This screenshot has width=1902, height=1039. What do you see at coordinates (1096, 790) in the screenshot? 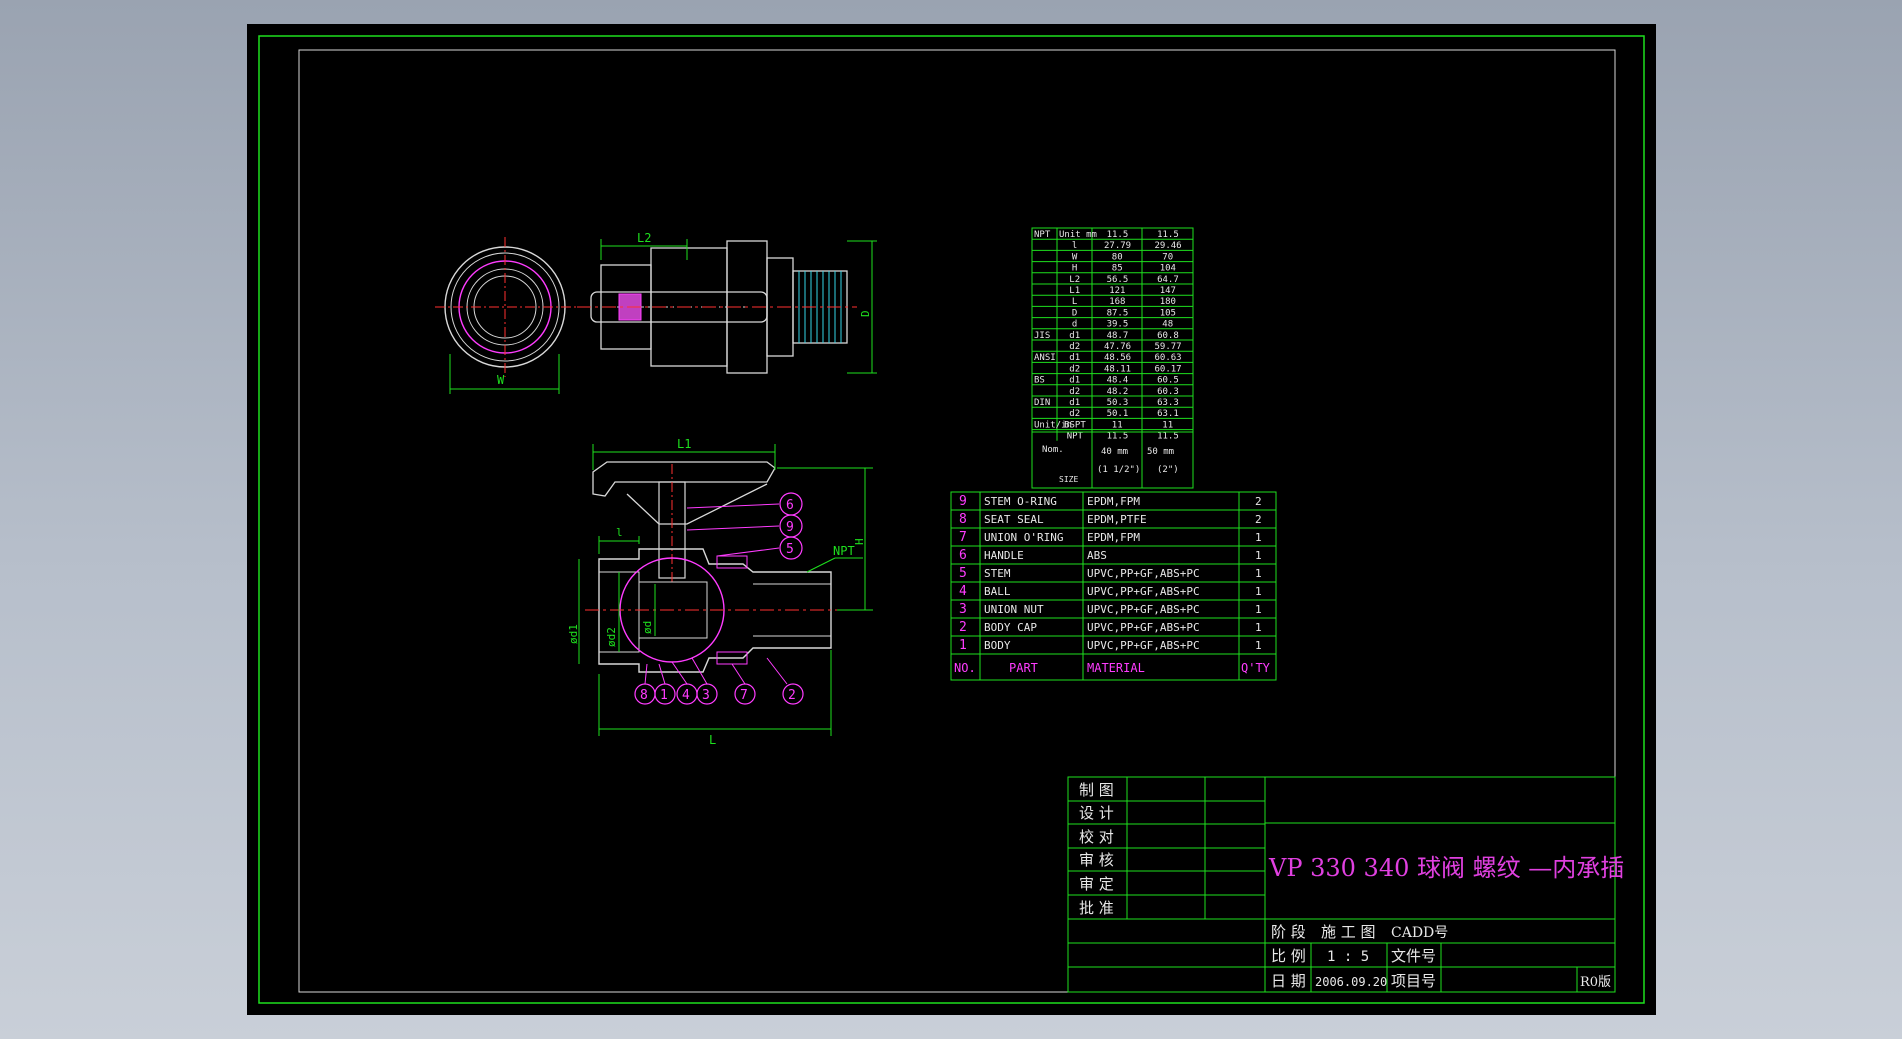
I see `tb-label-draw: 制 图` at bounding box center [1096, 790].